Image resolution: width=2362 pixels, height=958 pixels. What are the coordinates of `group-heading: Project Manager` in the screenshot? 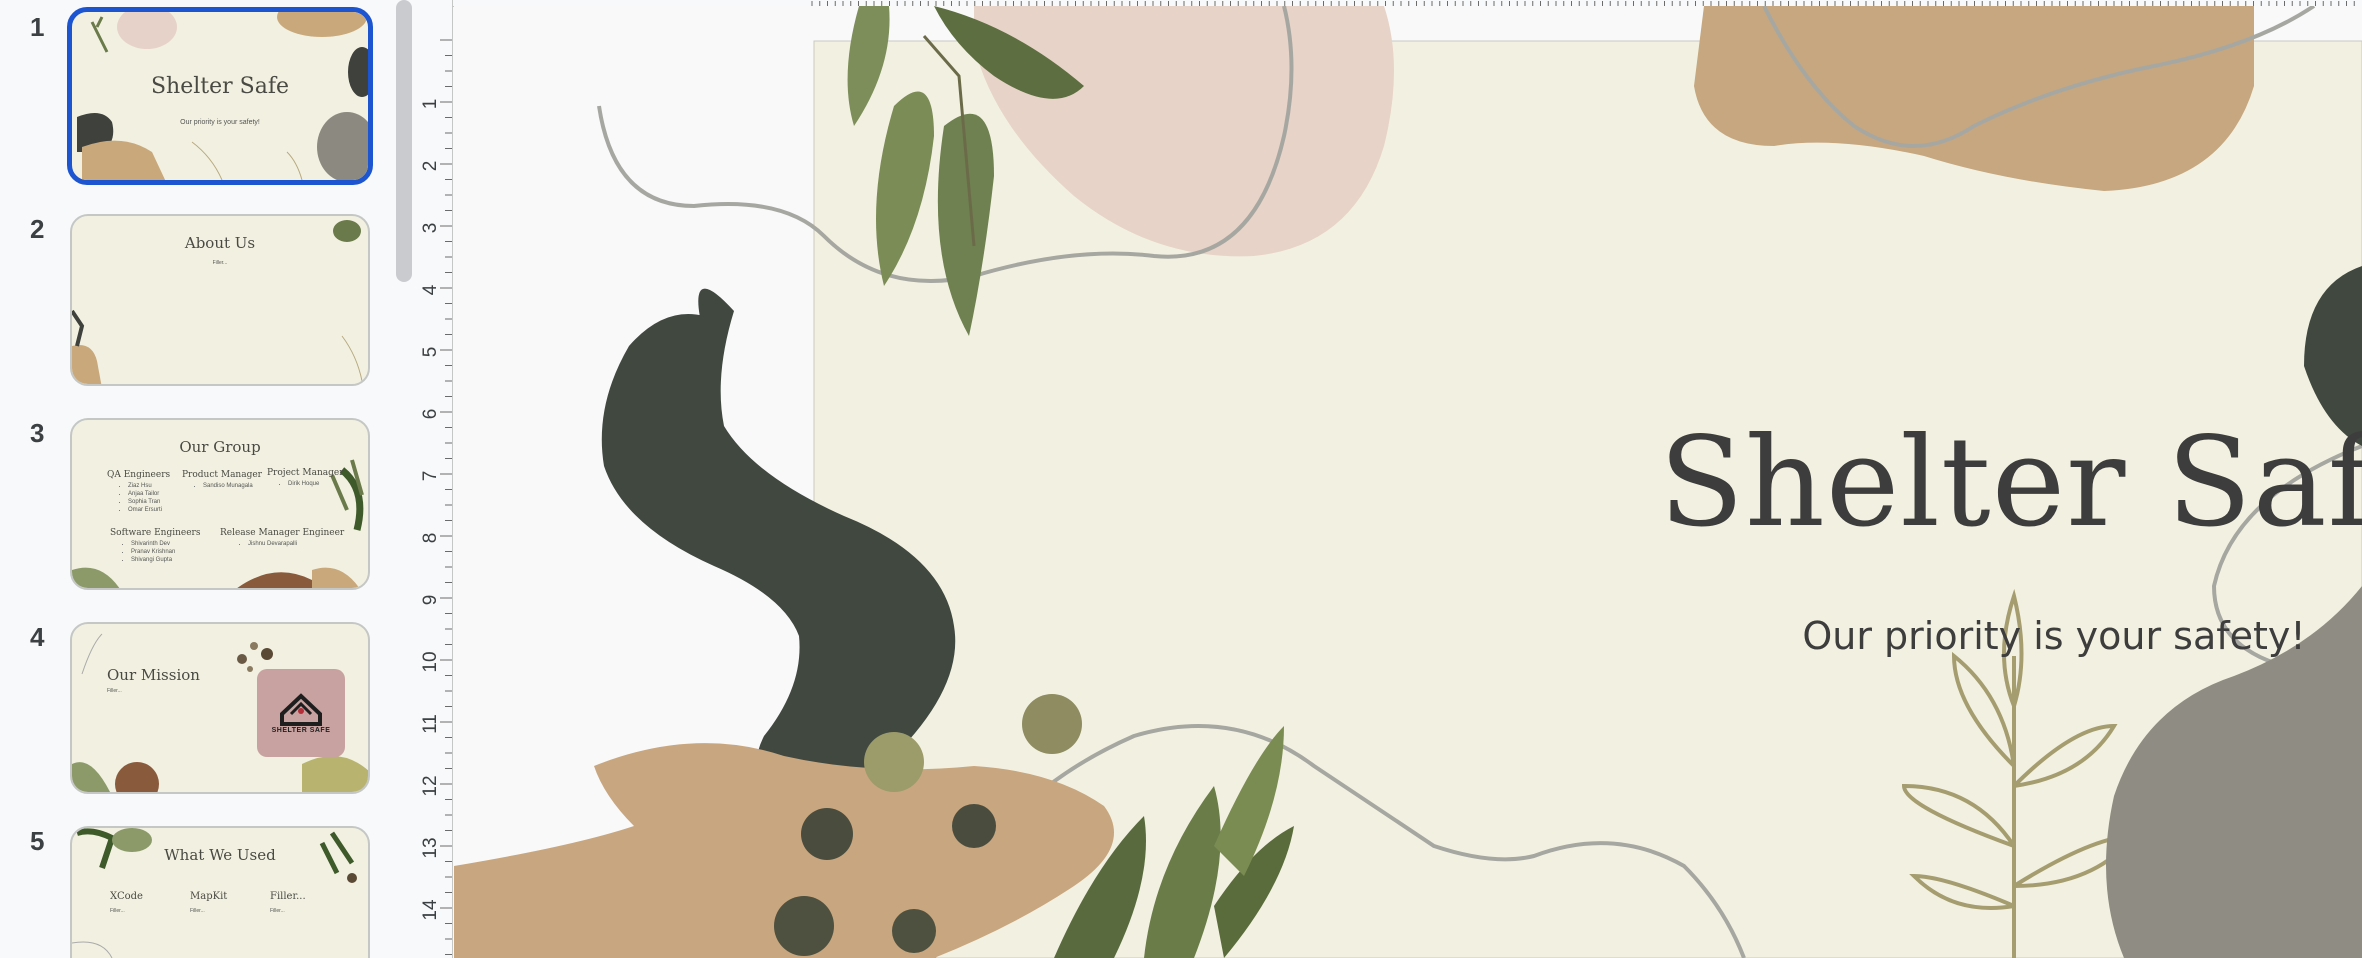 It's located at (305, 473).